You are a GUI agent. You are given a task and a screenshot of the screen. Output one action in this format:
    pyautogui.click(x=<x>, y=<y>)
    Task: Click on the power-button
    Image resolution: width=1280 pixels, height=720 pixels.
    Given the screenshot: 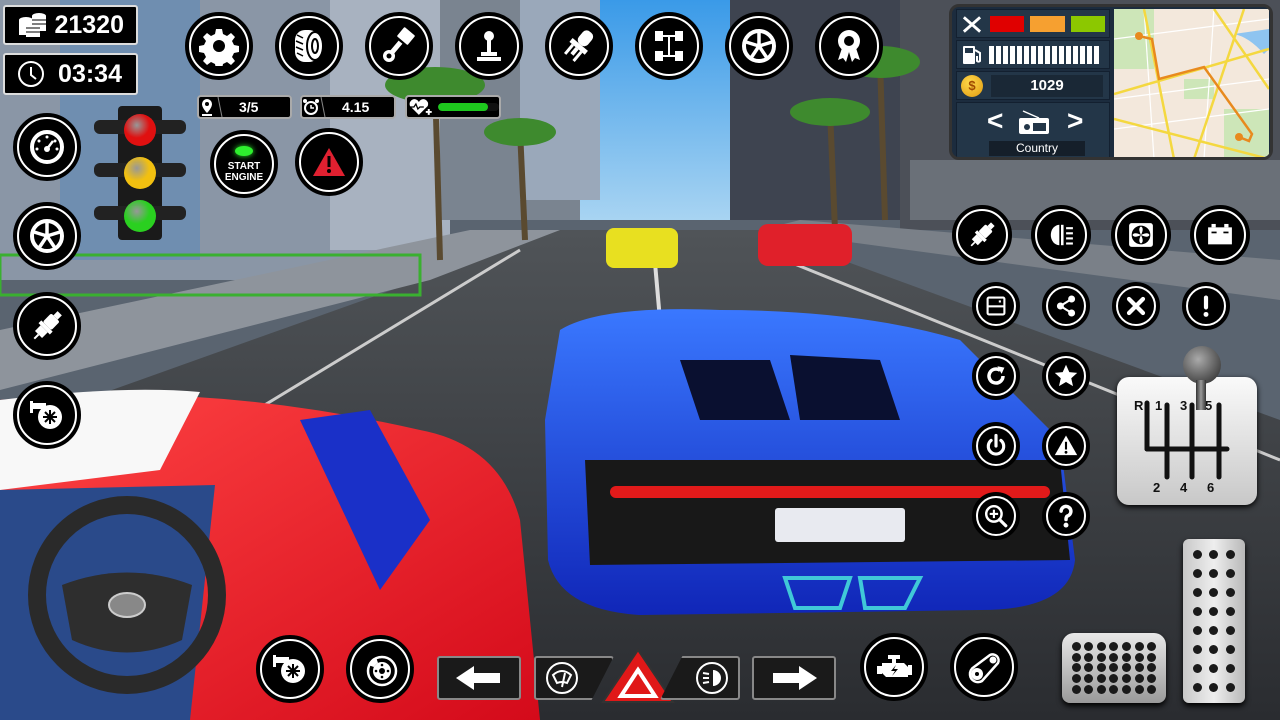 What is the action you would take?
    pyautogui.click(x=996, y=446)
    